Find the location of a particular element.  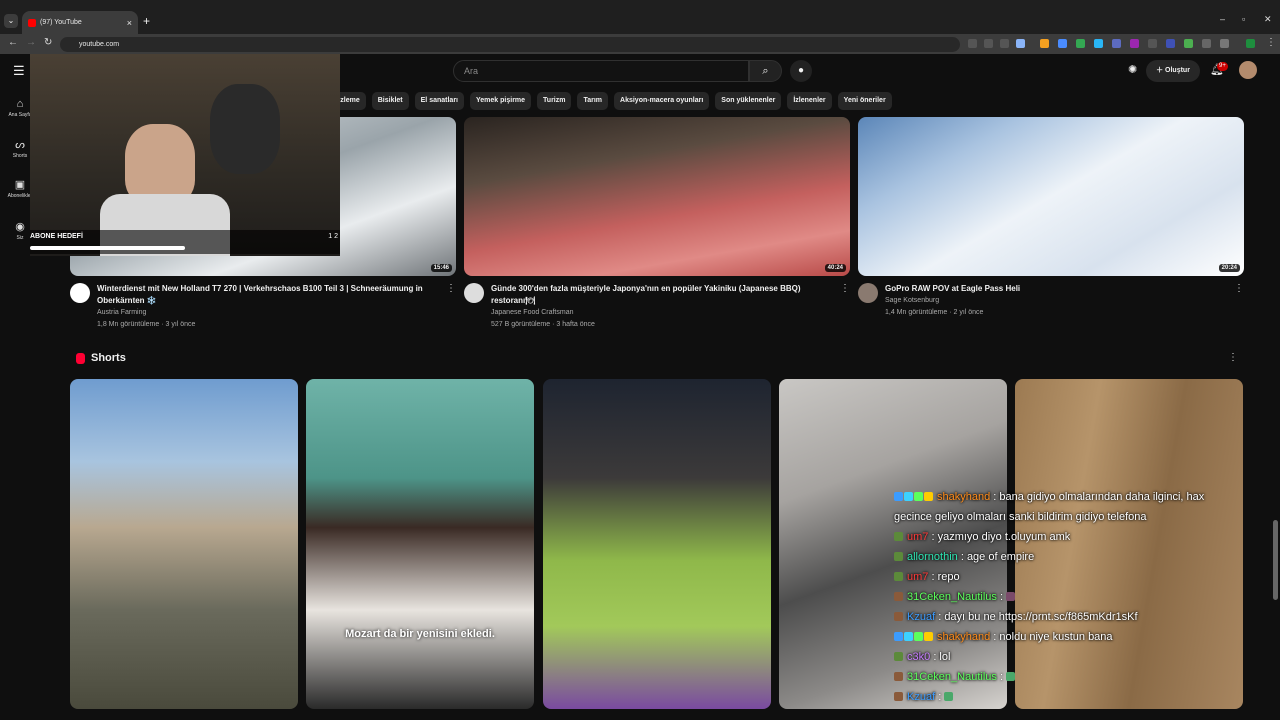

webcam-overlay is located at coordinates (185, 155).